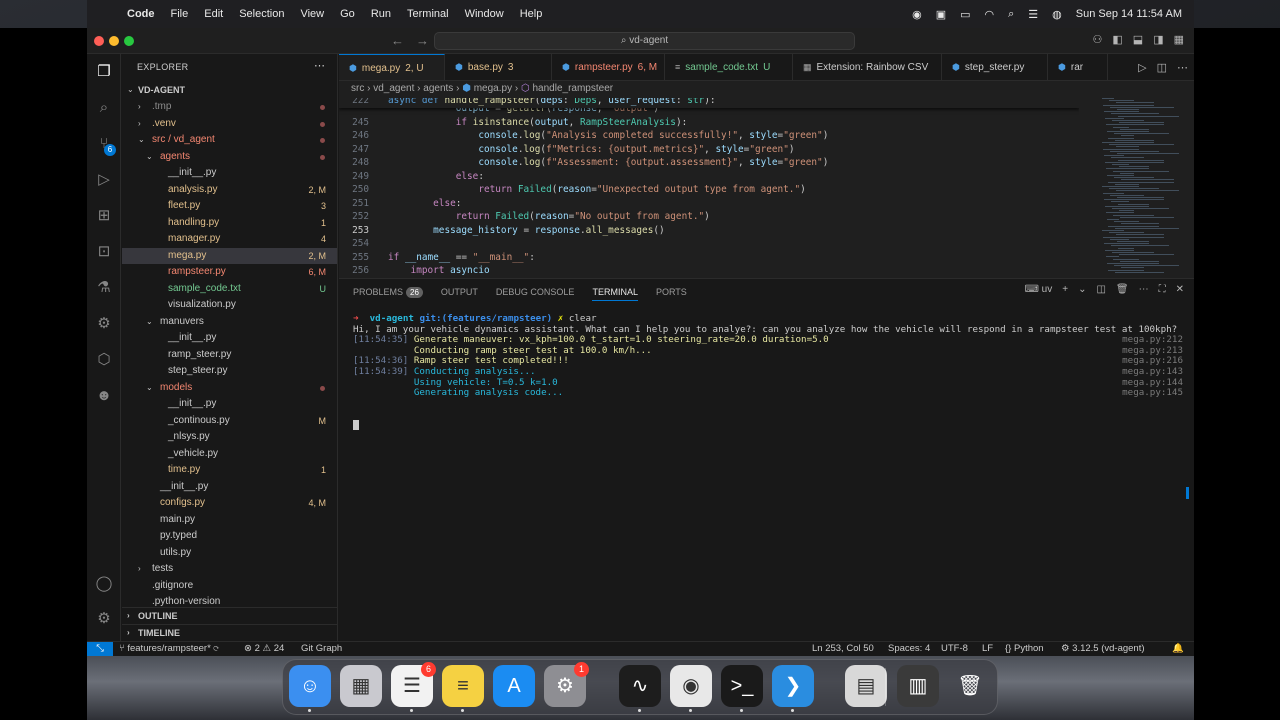 The height and width of the screenshot is (720, 1280). Describe the element at coordinates (104, 216) in the screenshot. I see `extensions-icon: ⊞` at that location.